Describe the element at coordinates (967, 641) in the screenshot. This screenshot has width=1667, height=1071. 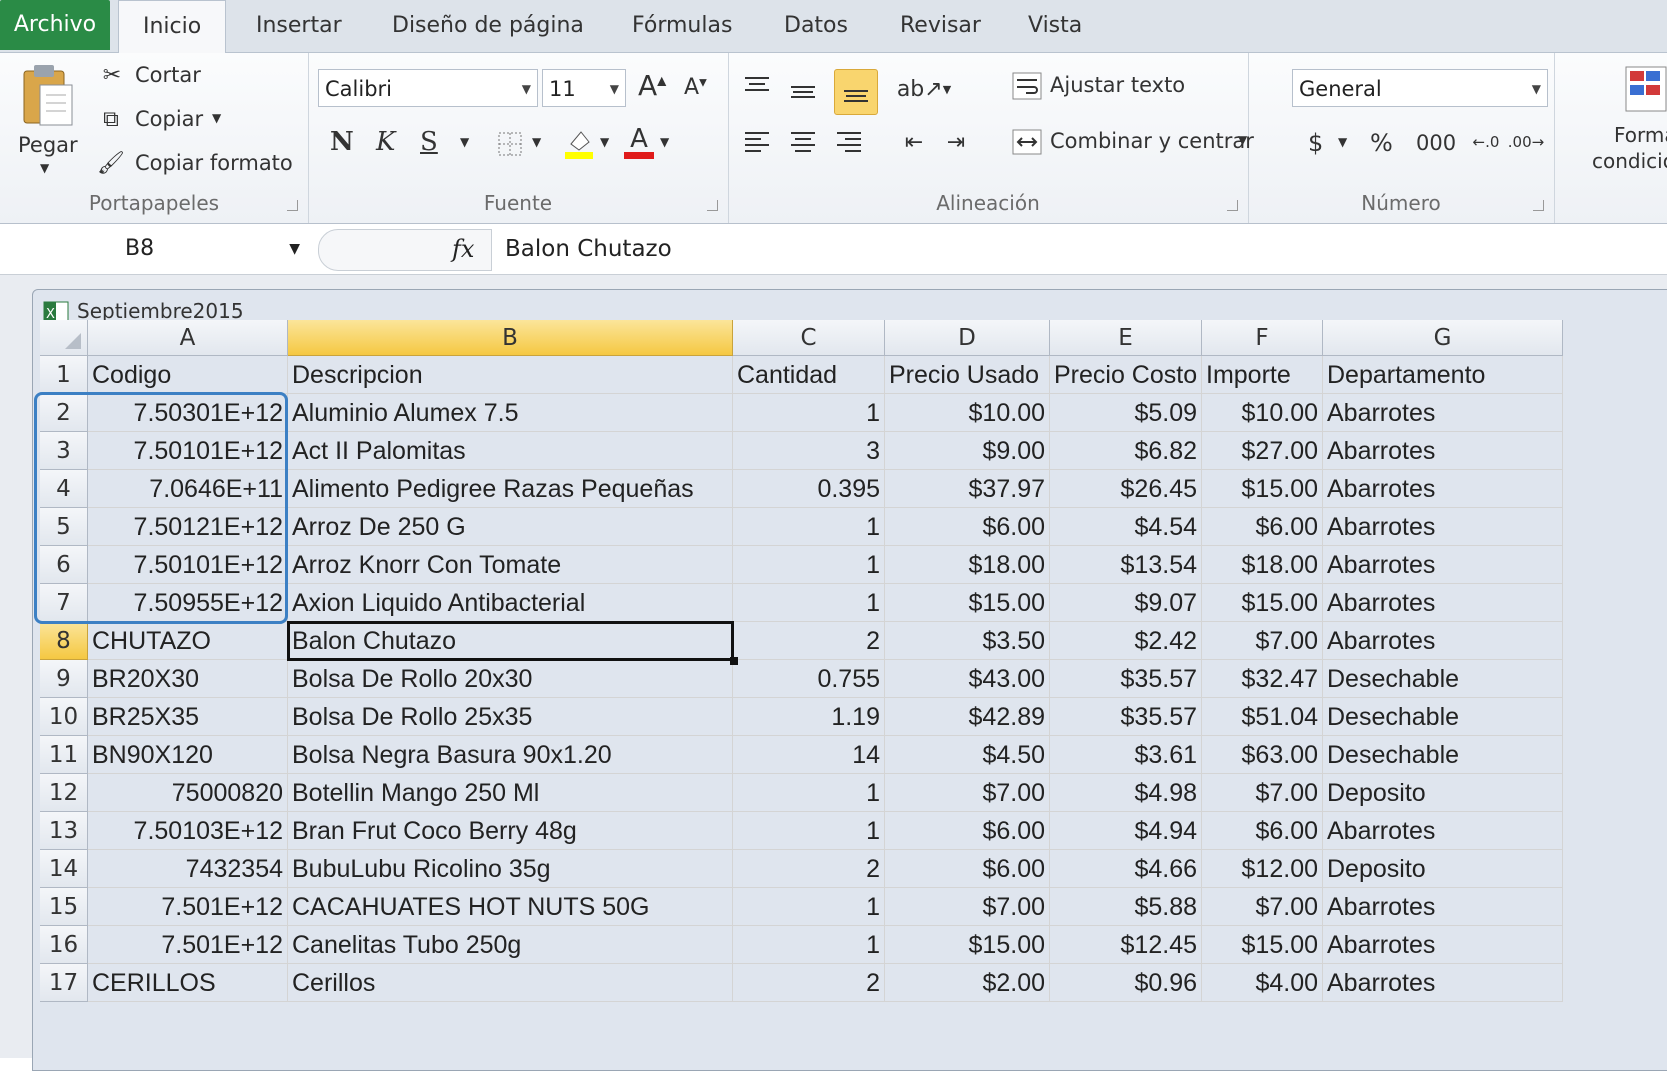
I see `cell-d8: $3.50` at that location.